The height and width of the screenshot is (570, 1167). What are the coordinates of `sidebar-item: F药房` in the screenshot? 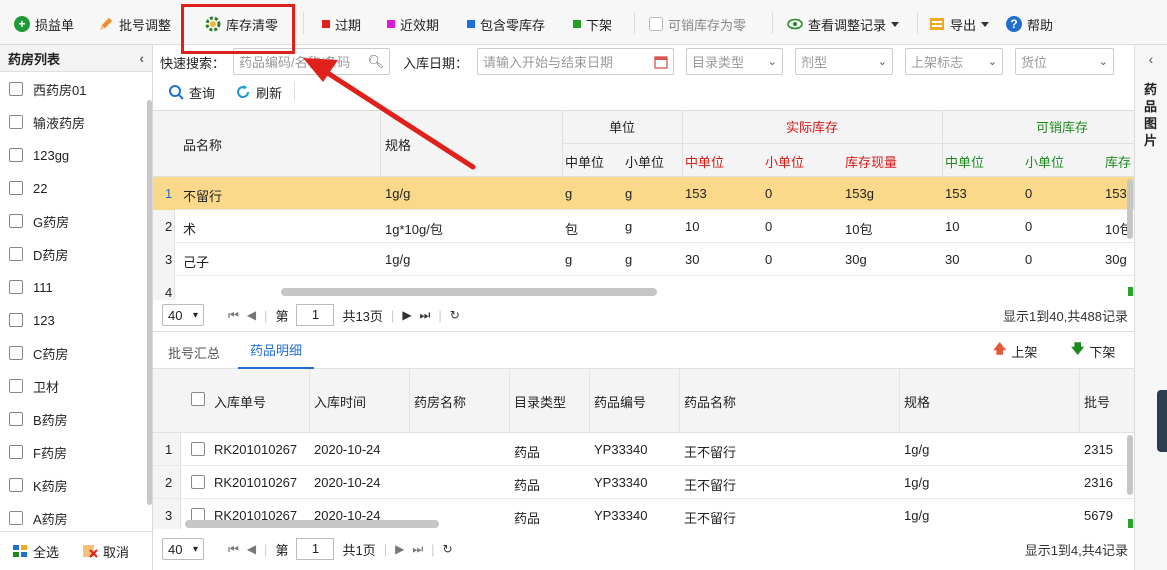 It's located at (38, 452).